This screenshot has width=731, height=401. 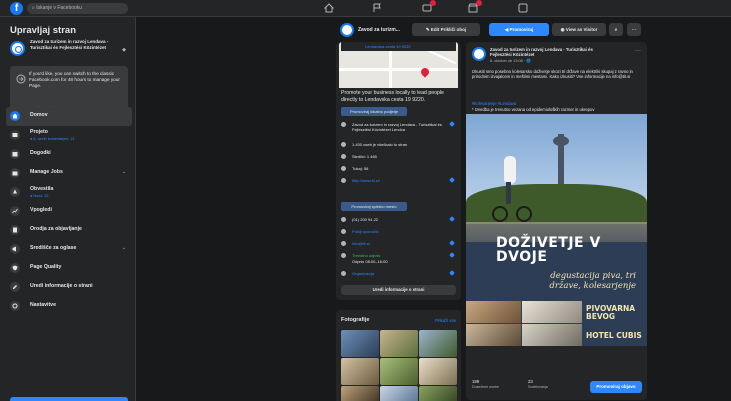 I want to click on sidebar-item-label: Središče za oglase, so click(x=53, y=248).